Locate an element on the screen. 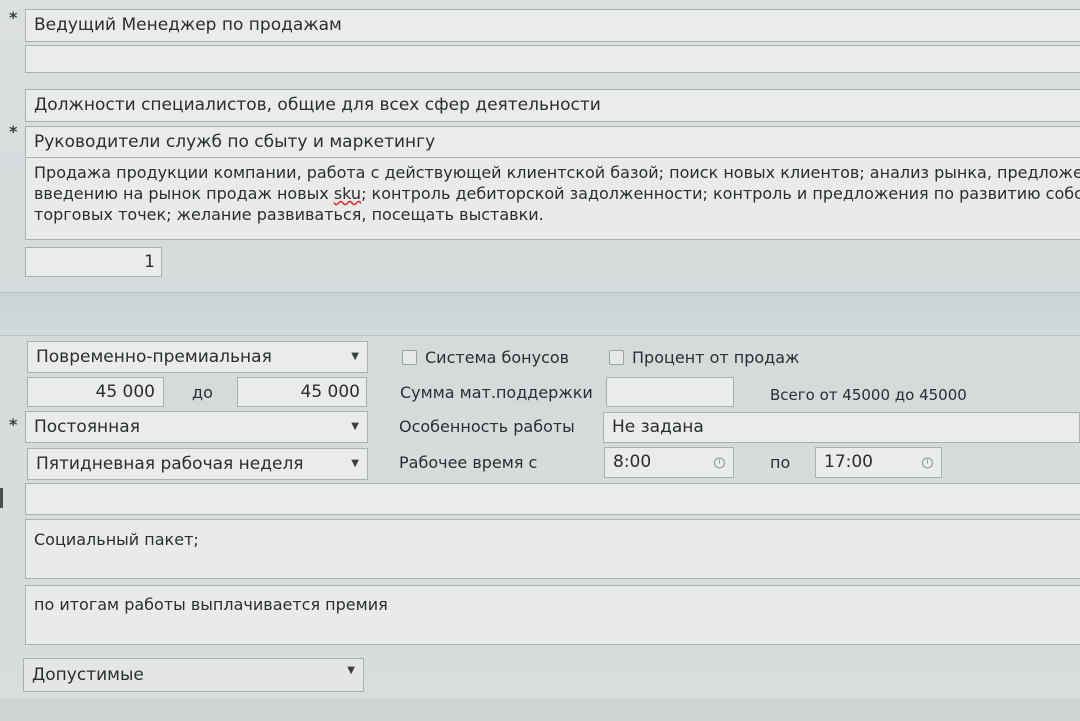 The width and height of the screenshot is (1080, 721). pay-system-value: Повременно-премиальная is located at coordinates (154, 356).